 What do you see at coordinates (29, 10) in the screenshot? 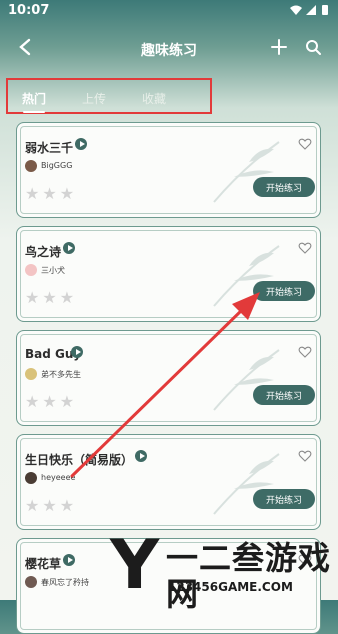
I see `status-time: 10:07` at bounding box center [29, 10].